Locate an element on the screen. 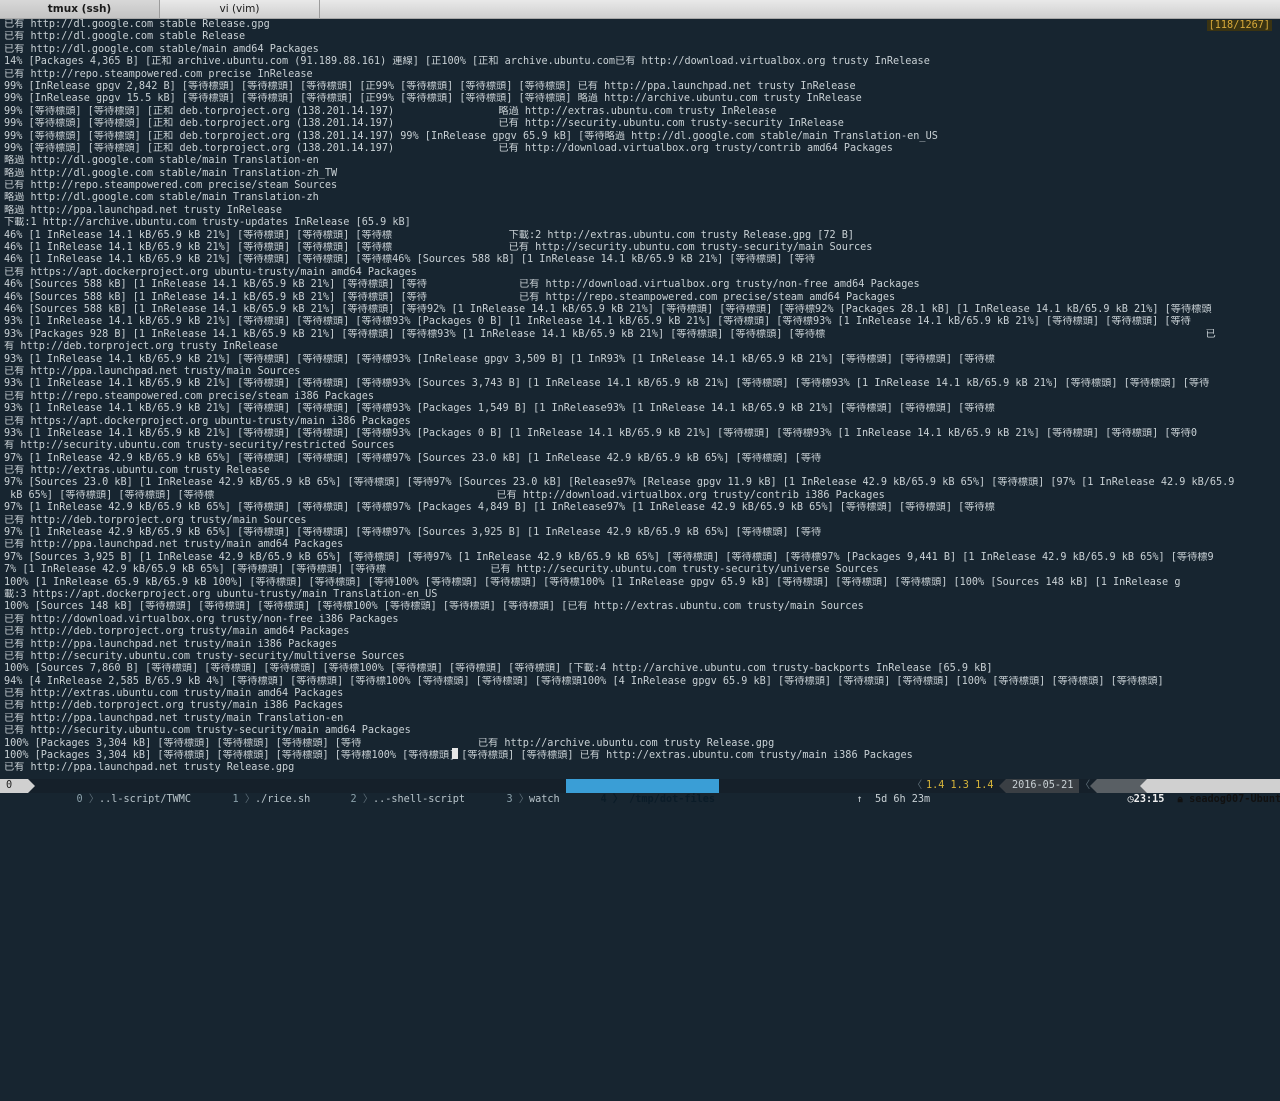 The image size is (1280, 1101). terminal-cursor is located at coordinates (455, 753).